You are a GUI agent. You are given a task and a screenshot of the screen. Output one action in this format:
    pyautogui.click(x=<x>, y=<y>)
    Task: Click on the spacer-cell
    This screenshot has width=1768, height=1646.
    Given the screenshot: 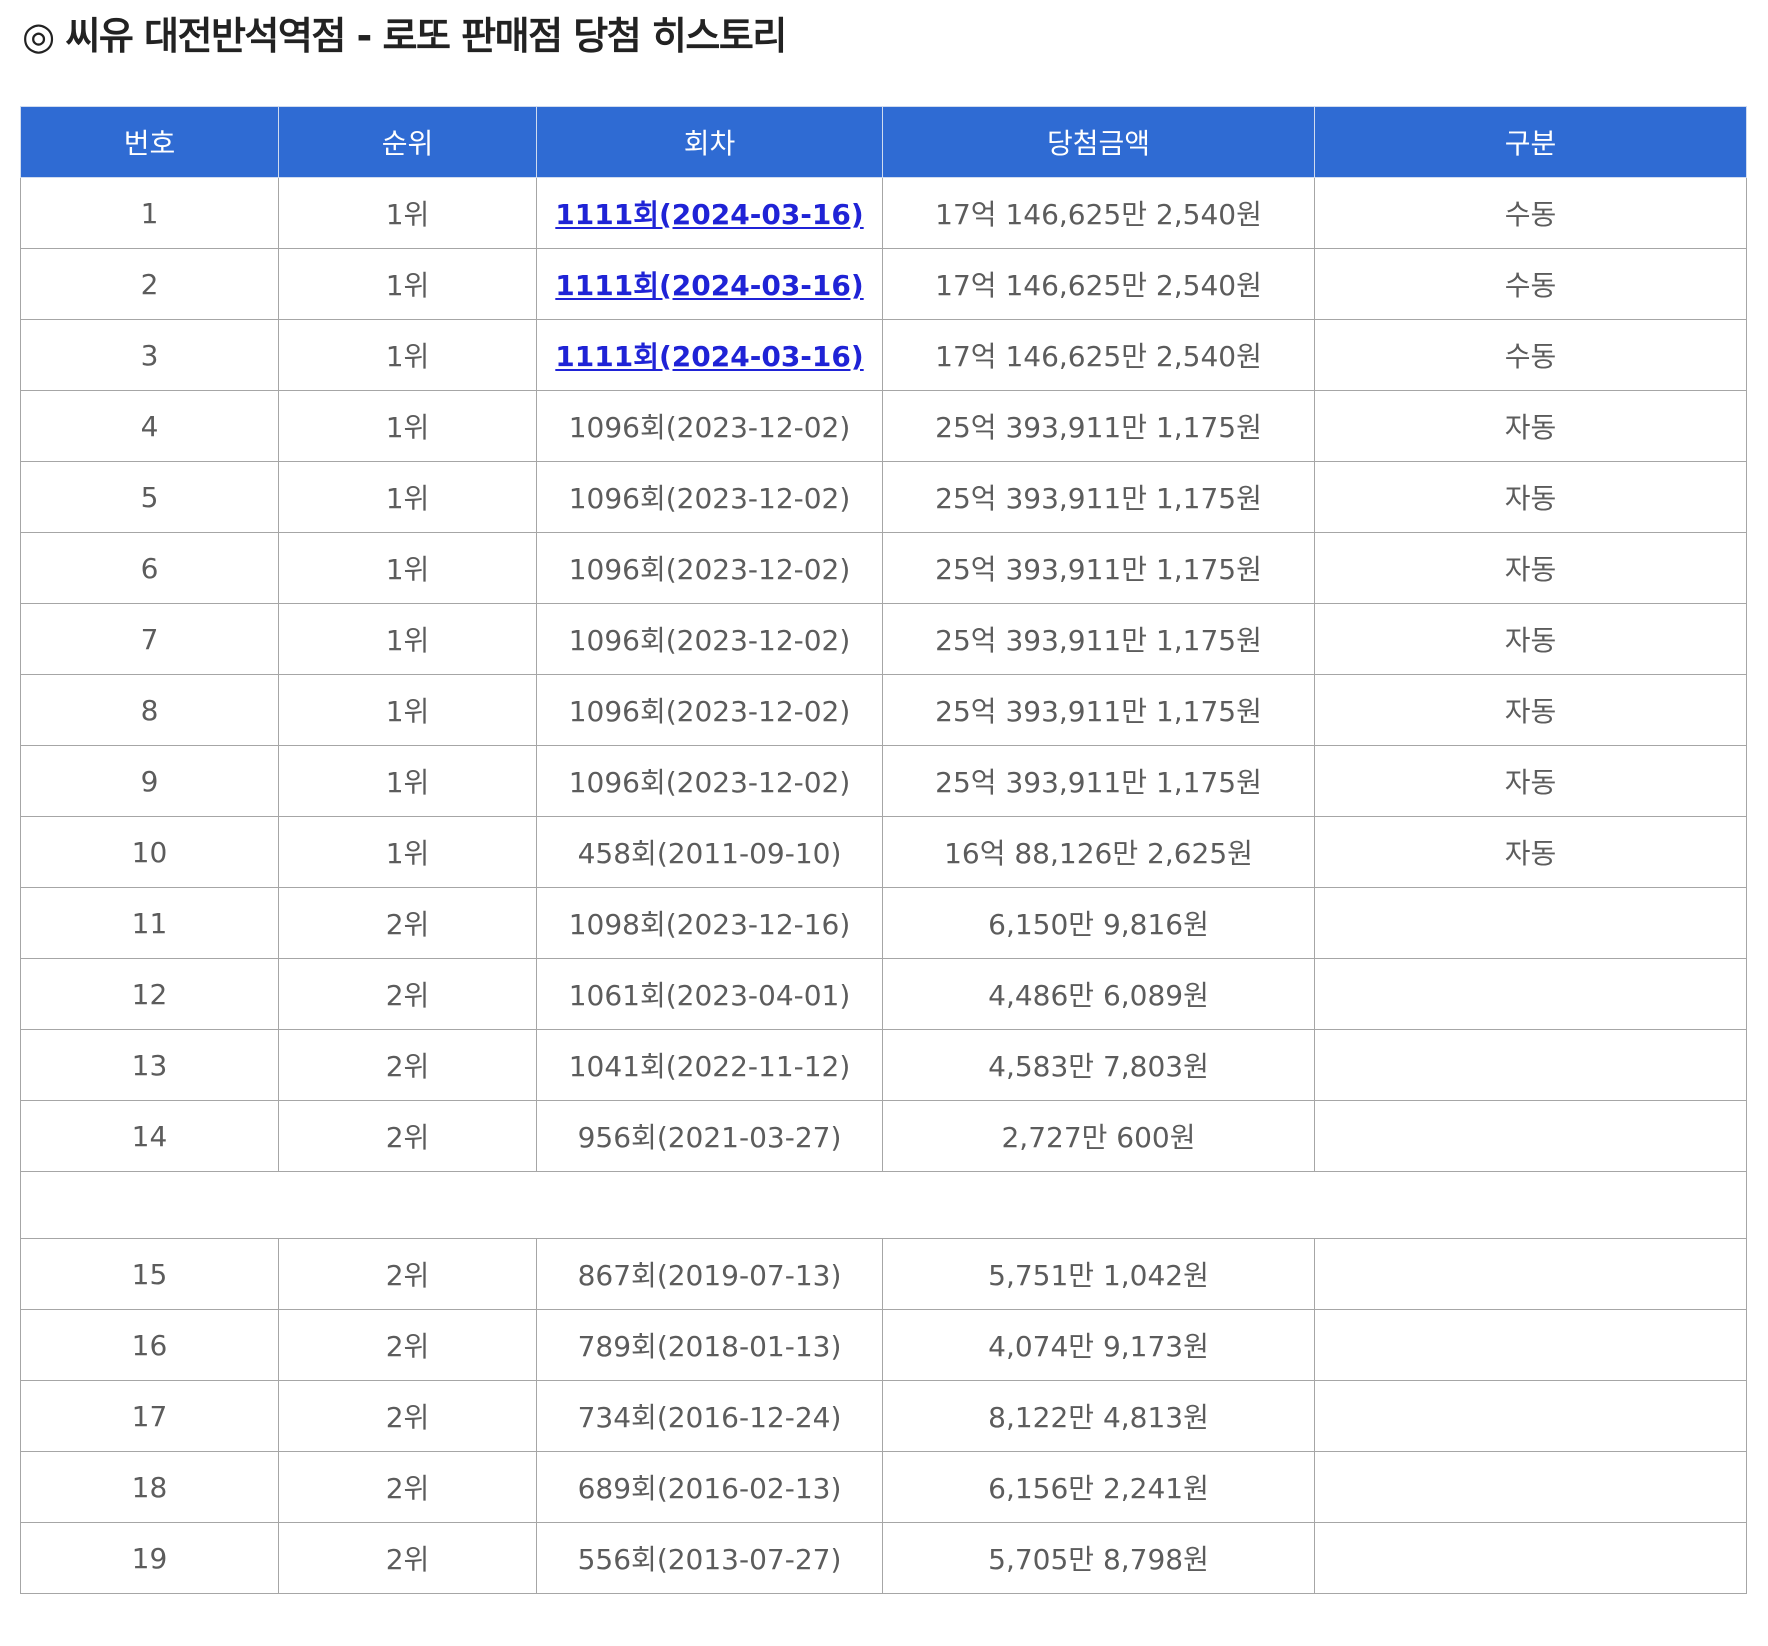 What is the action you would take?
    pyautogui.click(x=883, y=1205)
    